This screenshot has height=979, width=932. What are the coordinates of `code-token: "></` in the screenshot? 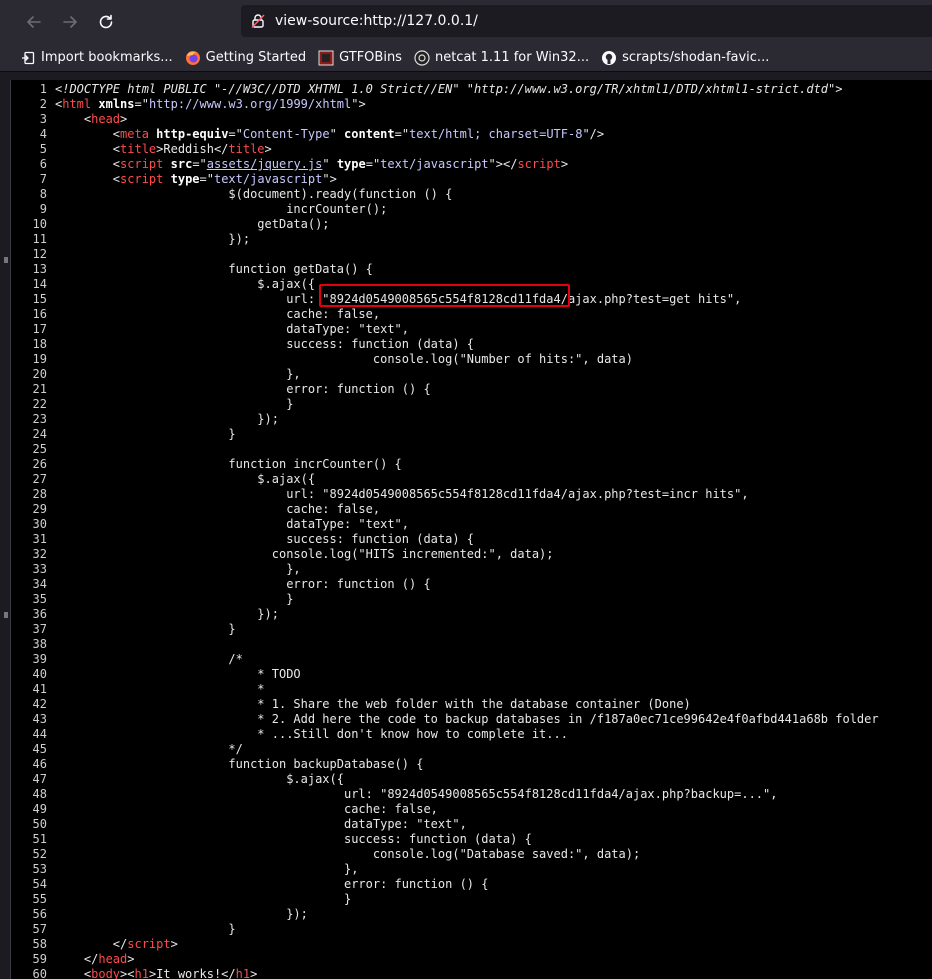 It's located at (503, 164).